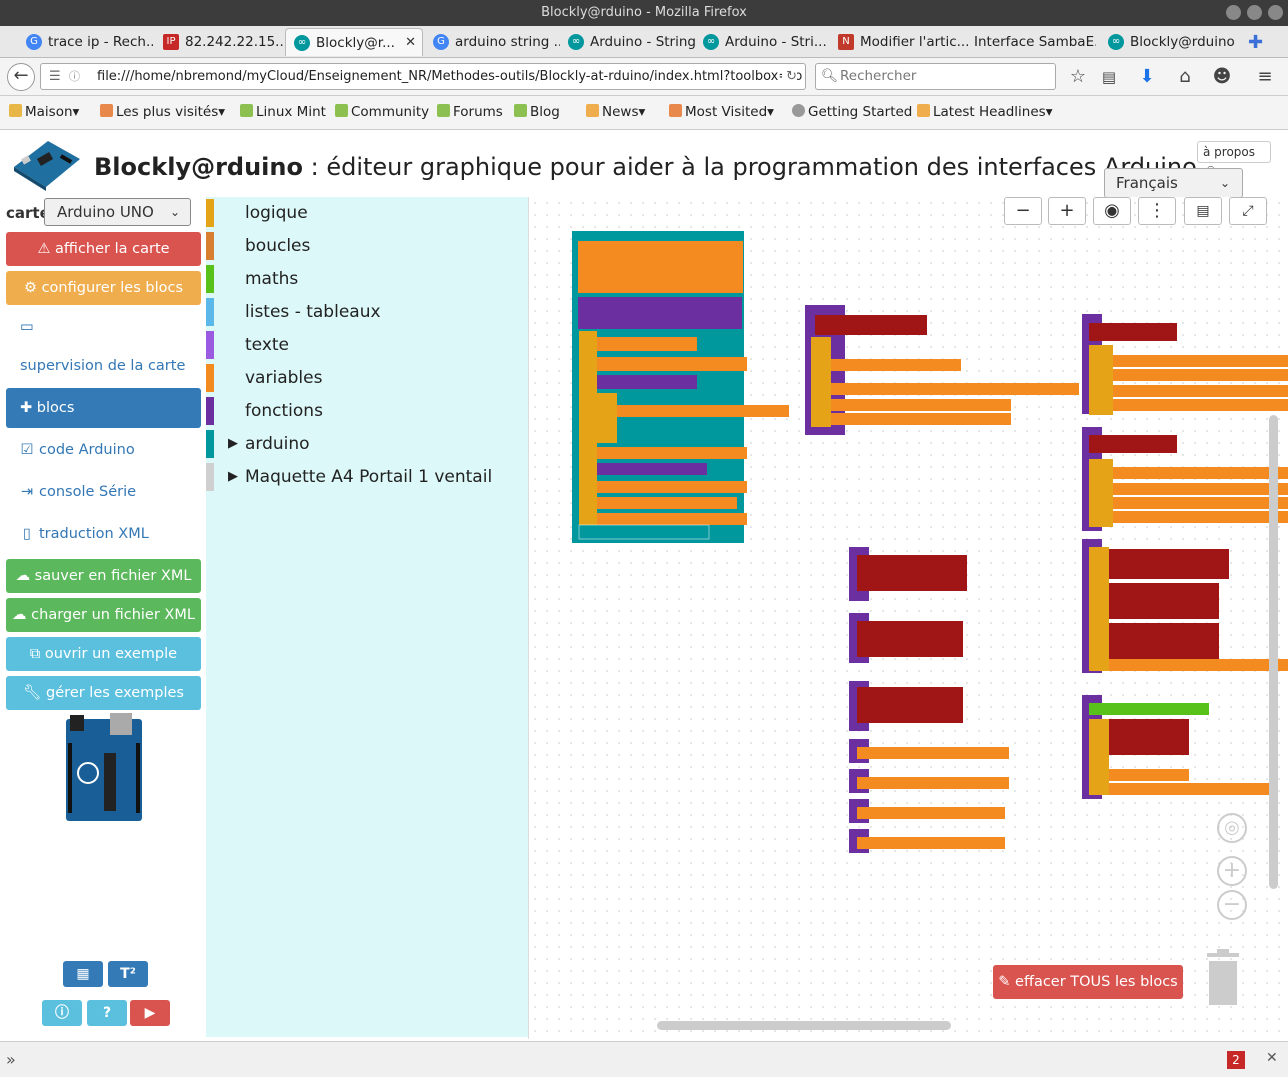 The image size is (1288, 1077). What do you see at coordinates (935, 76) in the screenshot?
I see `search-input: 🔍︎ Rechercher` at bounding box center [935, 76].